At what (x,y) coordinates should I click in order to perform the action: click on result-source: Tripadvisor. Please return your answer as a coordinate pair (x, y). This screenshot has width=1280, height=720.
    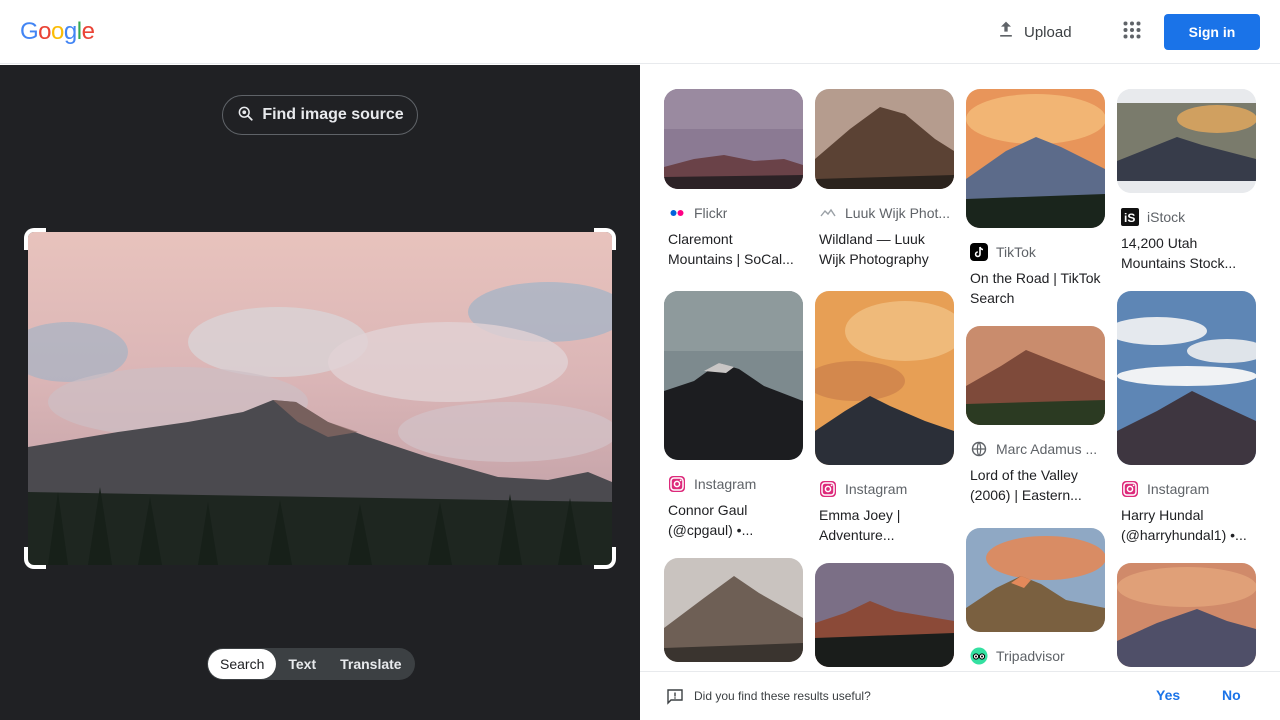
    Looking at the image, I should click on (1035, 656).